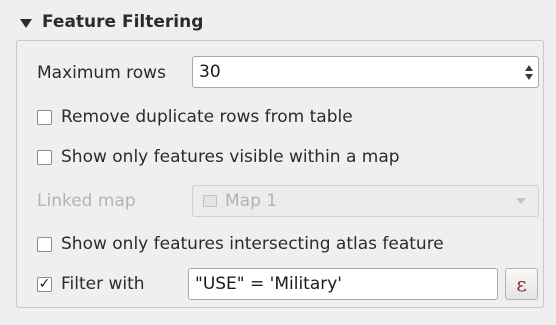 This screenshot has height=325, width=556. What do you see at coordinates (521, 201) in the screenshot?
I see `chevron-down-icon` at bounding box center [521, 201].